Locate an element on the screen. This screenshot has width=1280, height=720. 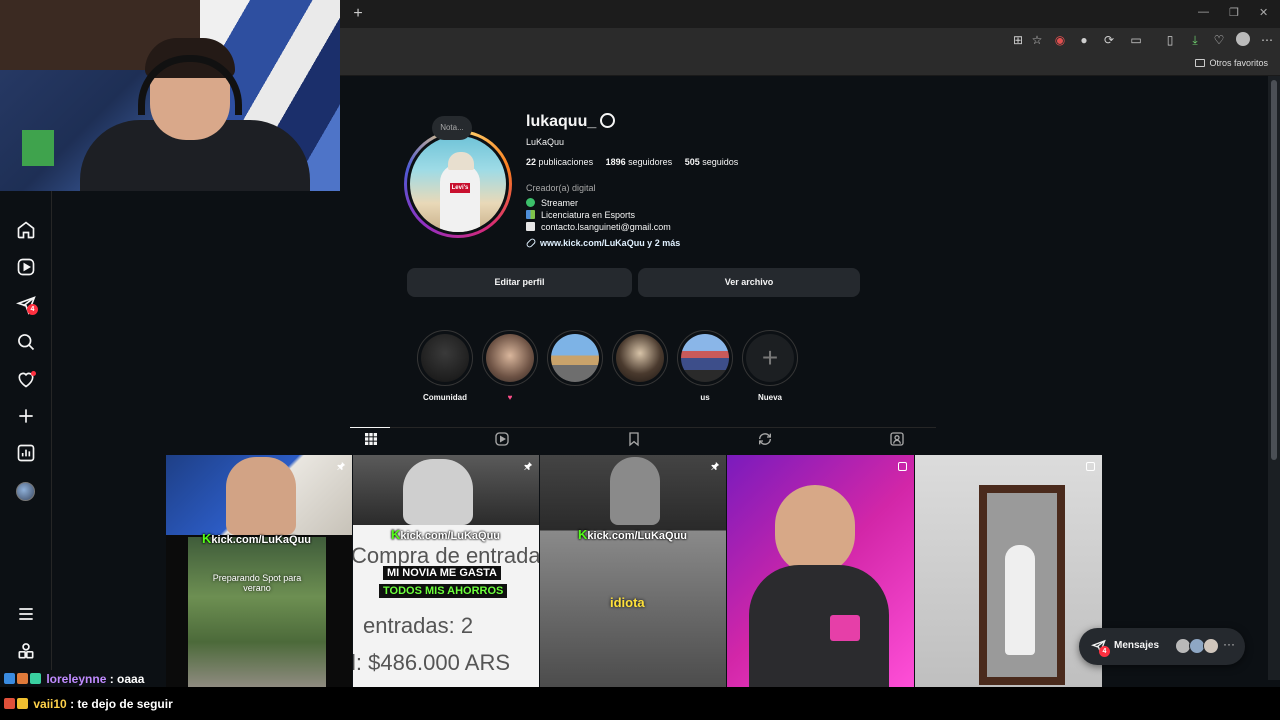
messages-pill: 4 Mensajes ··· is located at coordinates (1162, 646).